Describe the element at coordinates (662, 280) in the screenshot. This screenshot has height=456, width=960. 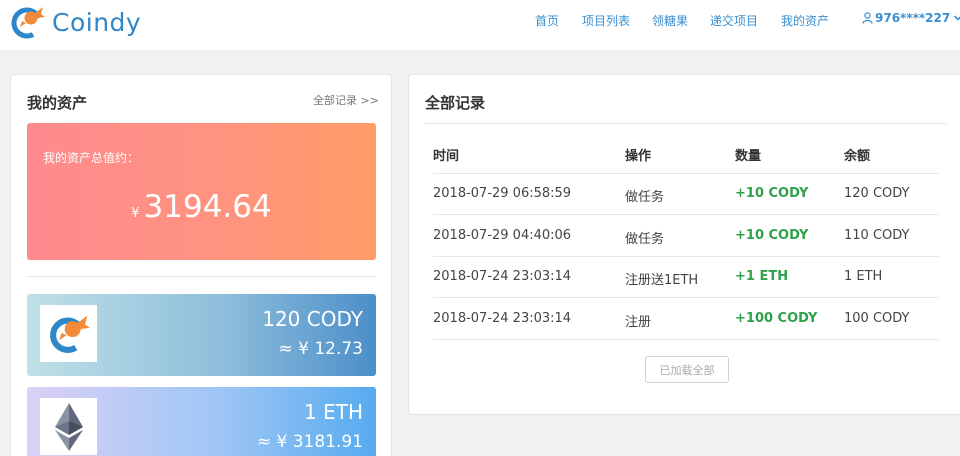
I see `record-action: 注册送1ETH` at that location.